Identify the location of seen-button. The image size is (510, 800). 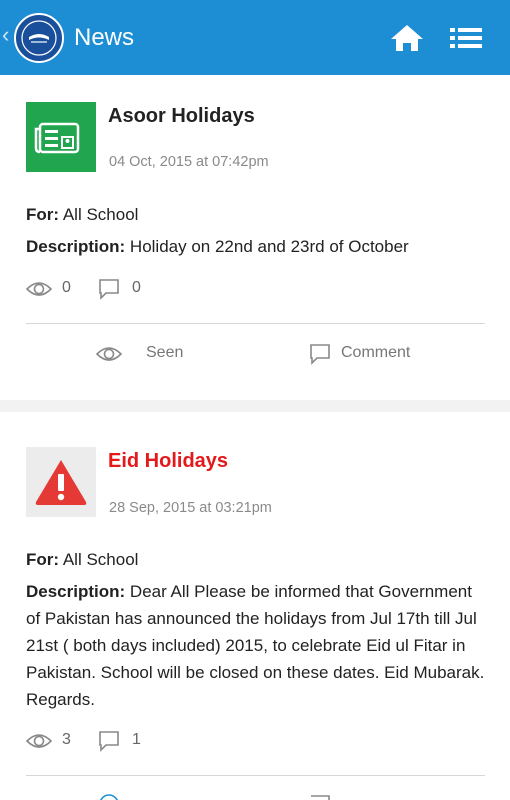
(109, 797).